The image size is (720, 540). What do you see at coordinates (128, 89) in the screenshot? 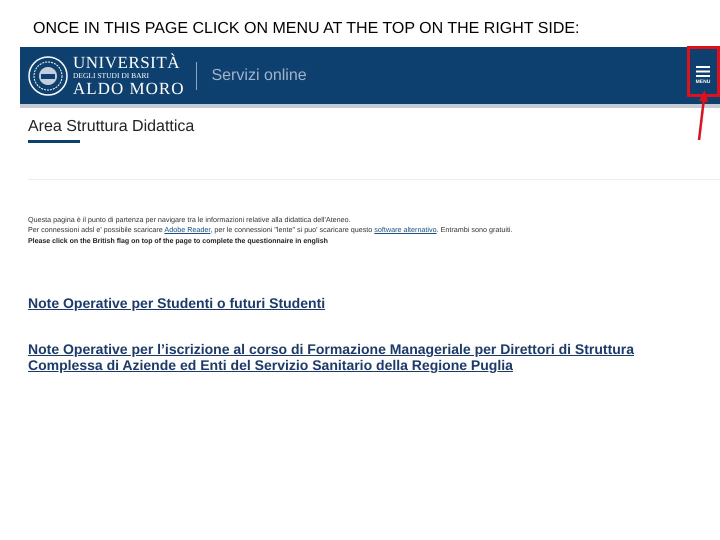
I see `logo-text: ALDO MORO` at bounding box center [128, 89].